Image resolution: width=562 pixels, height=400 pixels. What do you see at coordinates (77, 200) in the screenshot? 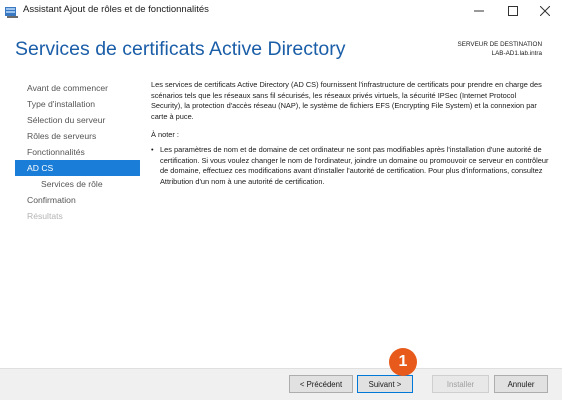
I see `nav-item-confirmation: Confirmation` at bounding box center [77, 200].